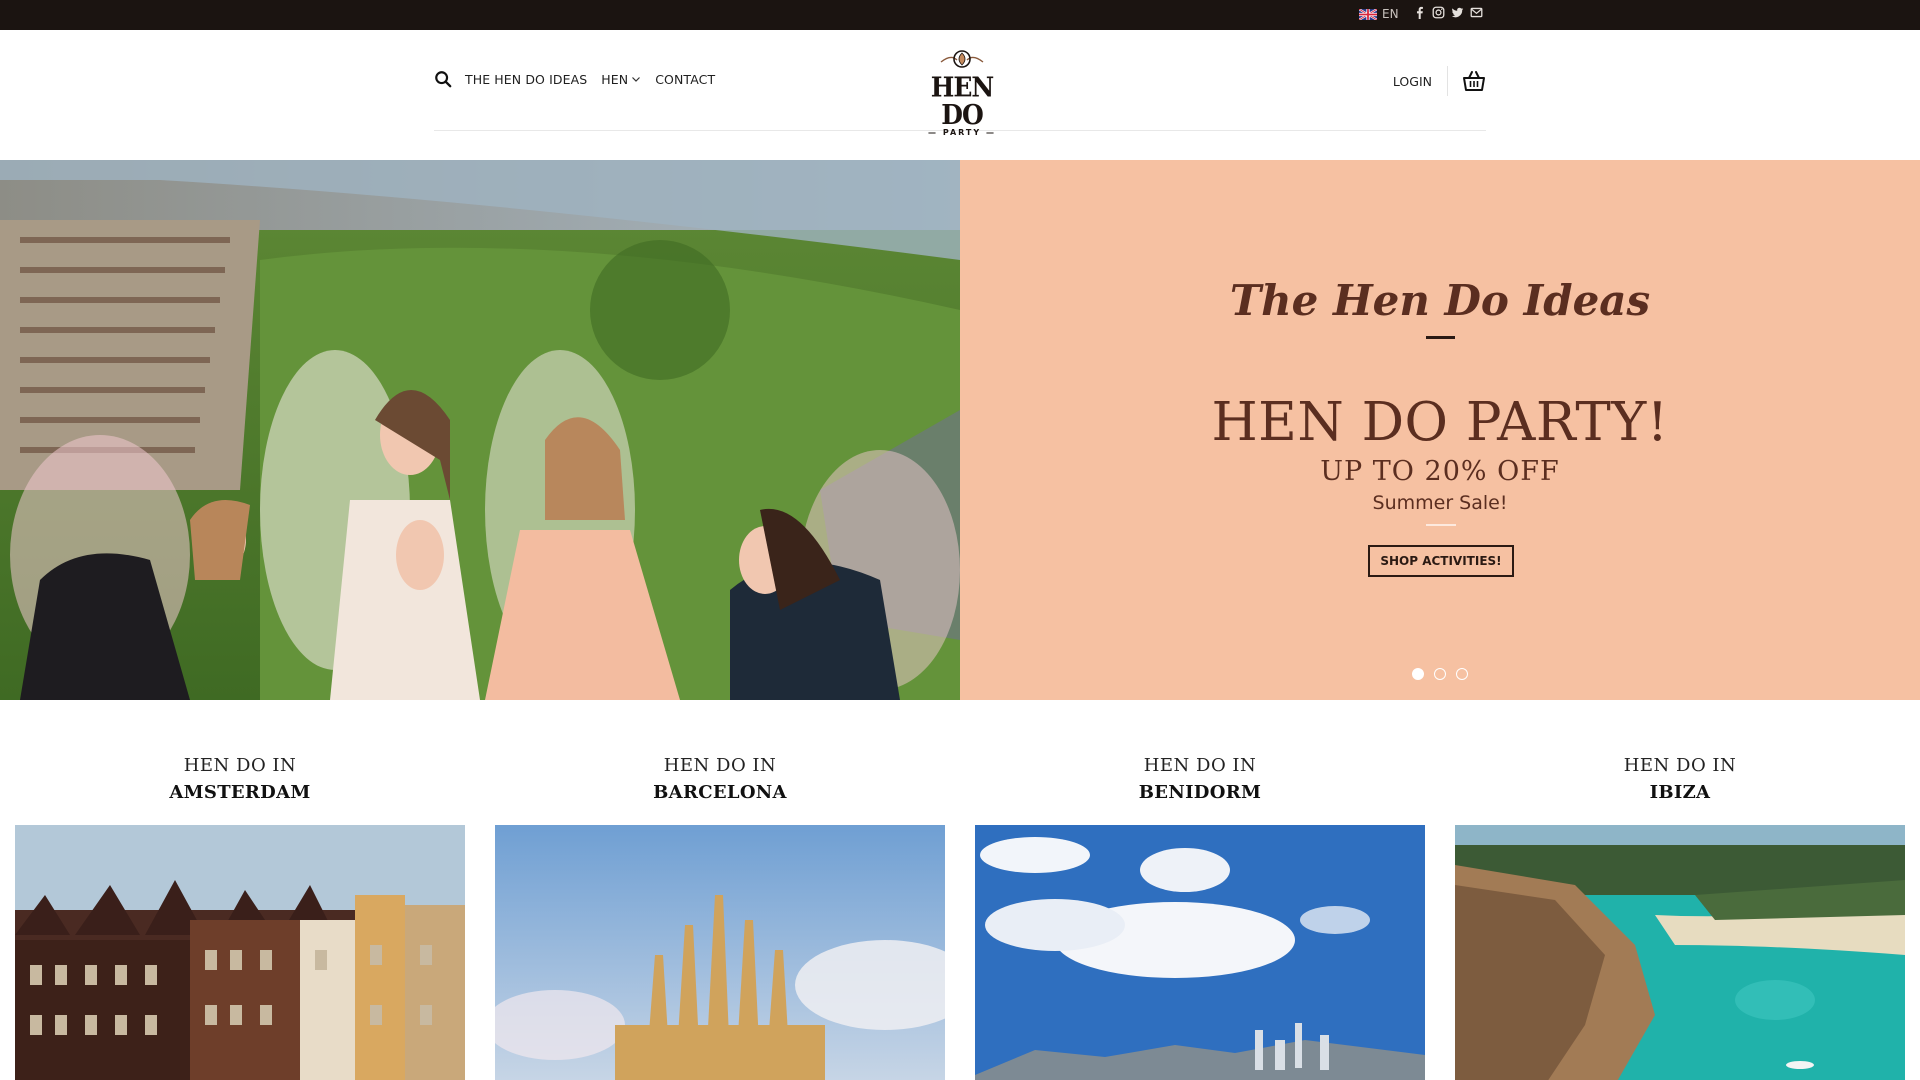 This screenshot has width=1920, height=1080. Describe the element at coordinates (1441, 561) in the screenshot. I see `shop-activities-button: SHOP ACTIVITIES!` at that location.